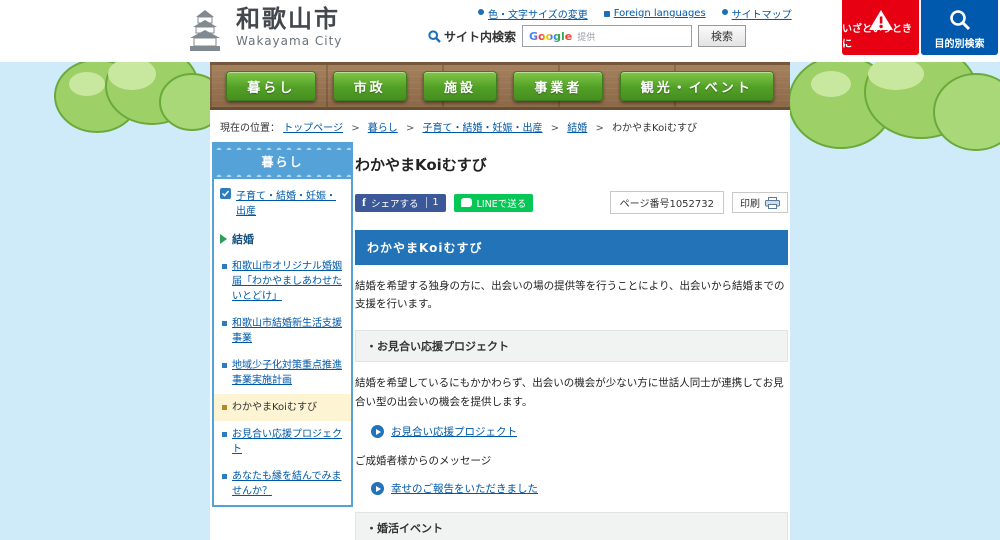 The width and height of the screenshot is (1000, 540). What do you see at coordinates (571, 345) in the screenshot?
I see `section-heading-omiai: ・お見合い応援プロジェクト` at bounding box center [571, 345].